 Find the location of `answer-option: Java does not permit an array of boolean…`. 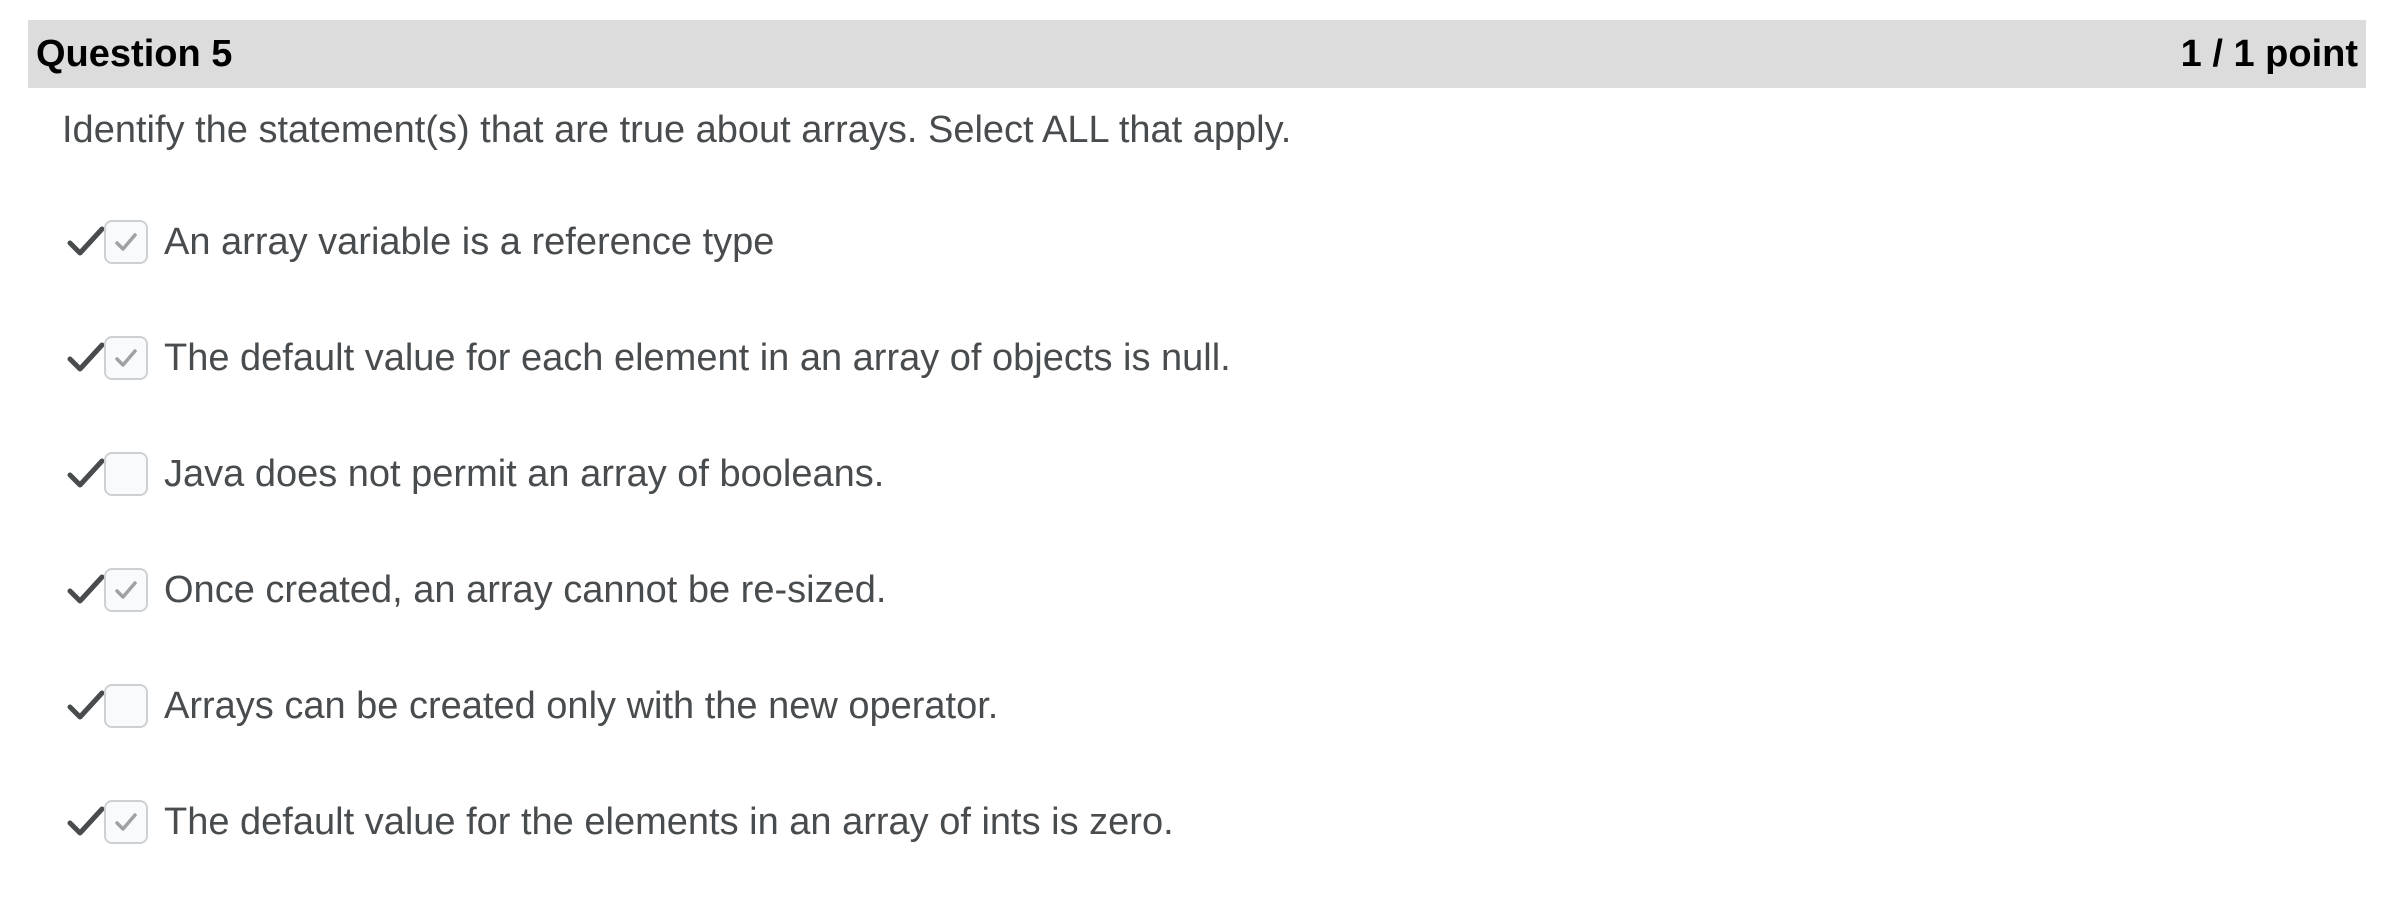

answer-option: Java does not permit an array of boolean… is located at coordinates (862, 496).